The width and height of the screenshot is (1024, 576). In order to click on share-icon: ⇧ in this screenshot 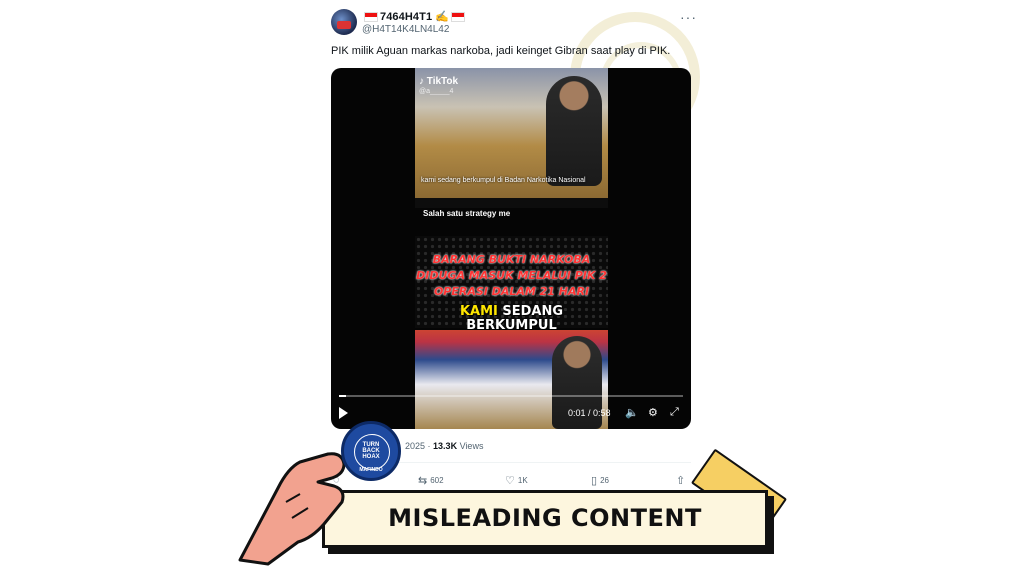, I will do `click(681, 481)`.